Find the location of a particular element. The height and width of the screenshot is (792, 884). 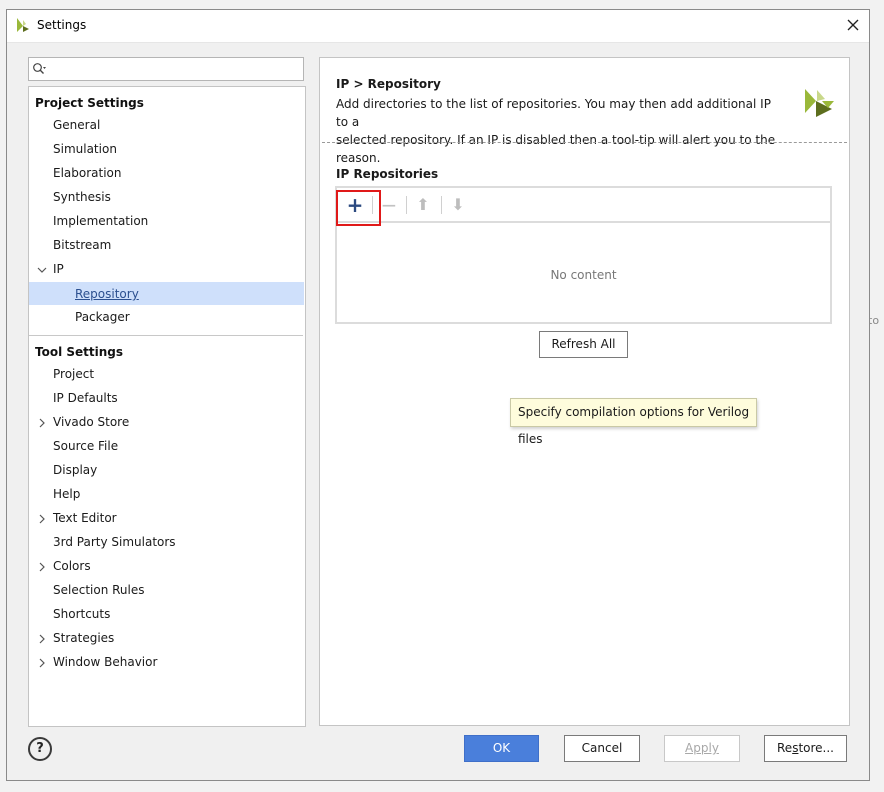

apply-label: Apply is located at coordinates (702, 748).